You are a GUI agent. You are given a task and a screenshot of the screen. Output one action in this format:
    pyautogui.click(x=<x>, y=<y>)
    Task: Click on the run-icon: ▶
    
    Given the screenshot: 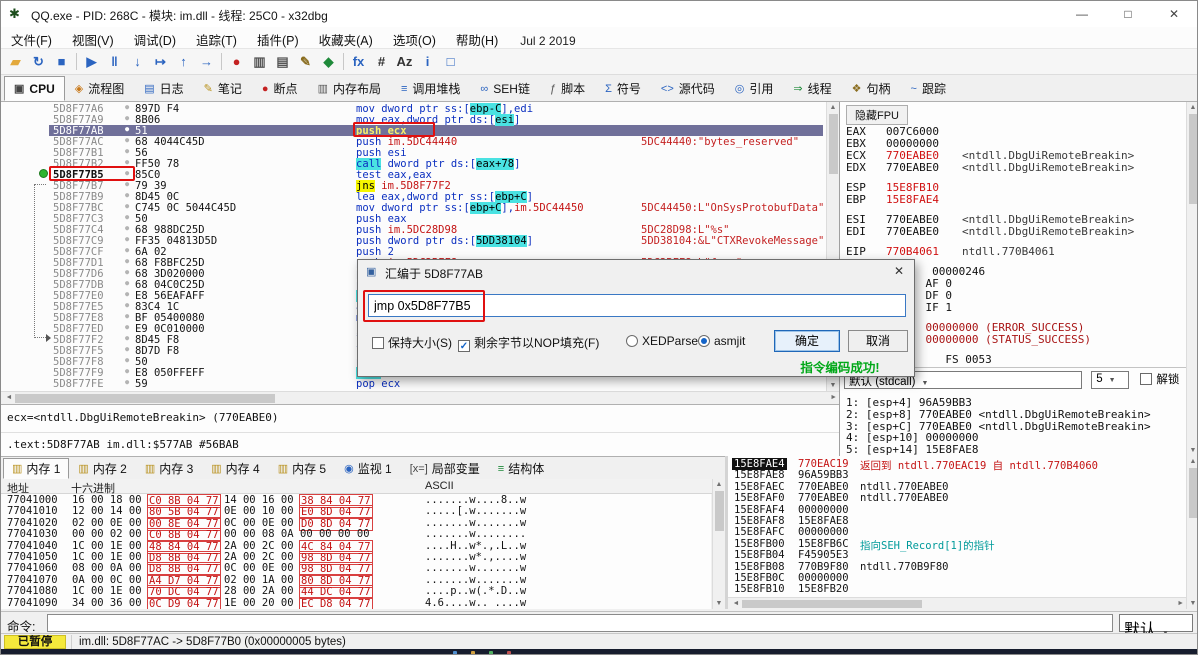 What is the action you would take?
    pyautogui.click(x=91, y=62)
    